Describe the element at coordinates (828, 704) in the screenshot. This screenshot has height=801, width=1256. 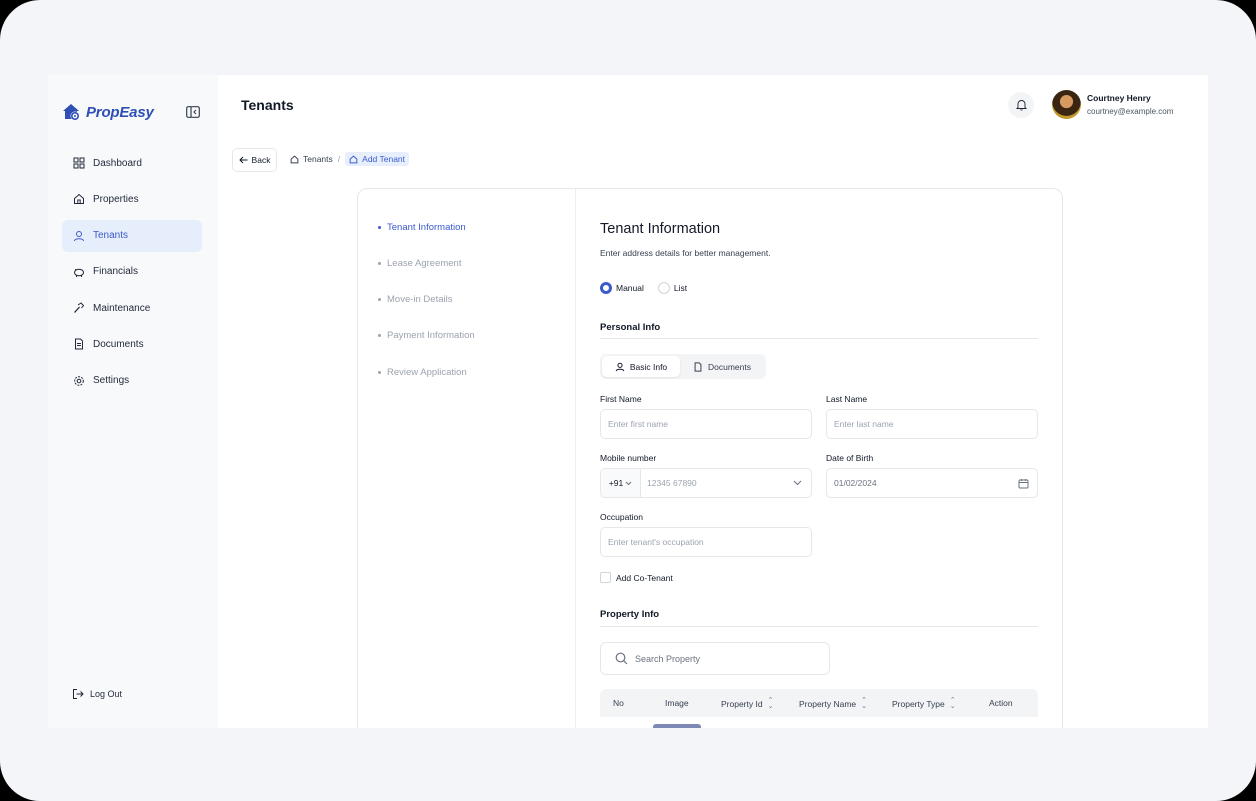
I see `column-label: Property Name` at that location.